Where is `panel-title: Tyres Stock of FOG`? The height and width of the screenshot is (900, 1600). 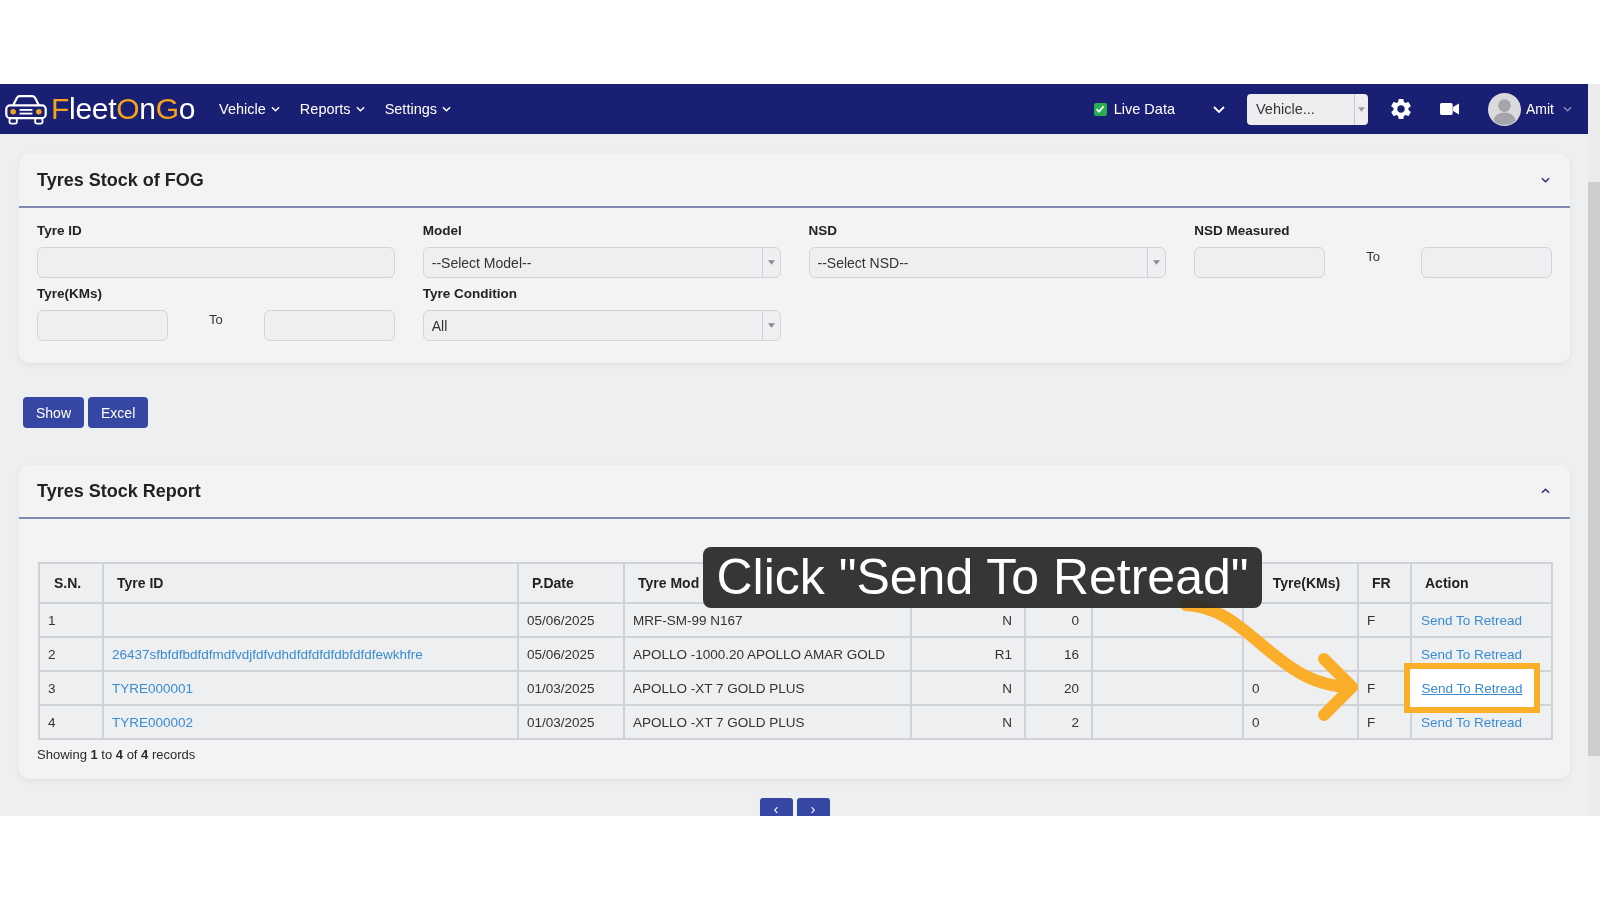
panel-title: Tyres Stock of FOG is located at coordinates (120, 180).